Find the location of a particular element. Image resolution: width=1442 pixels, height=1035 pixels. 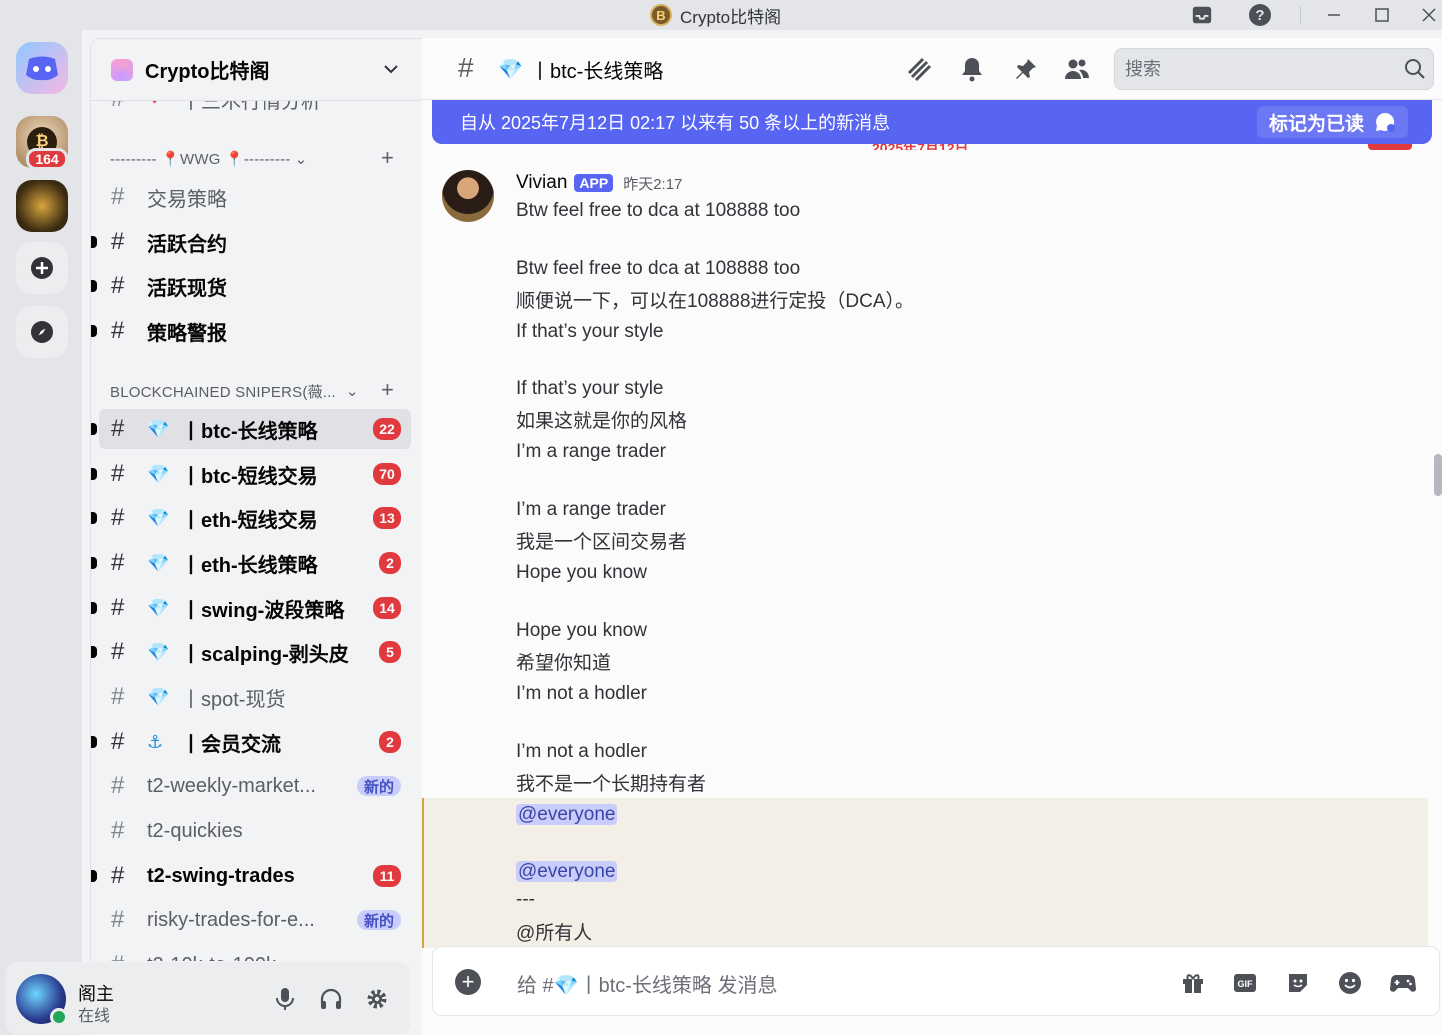

channel-item: # 交易策略 is located at coordinates (255, 197).